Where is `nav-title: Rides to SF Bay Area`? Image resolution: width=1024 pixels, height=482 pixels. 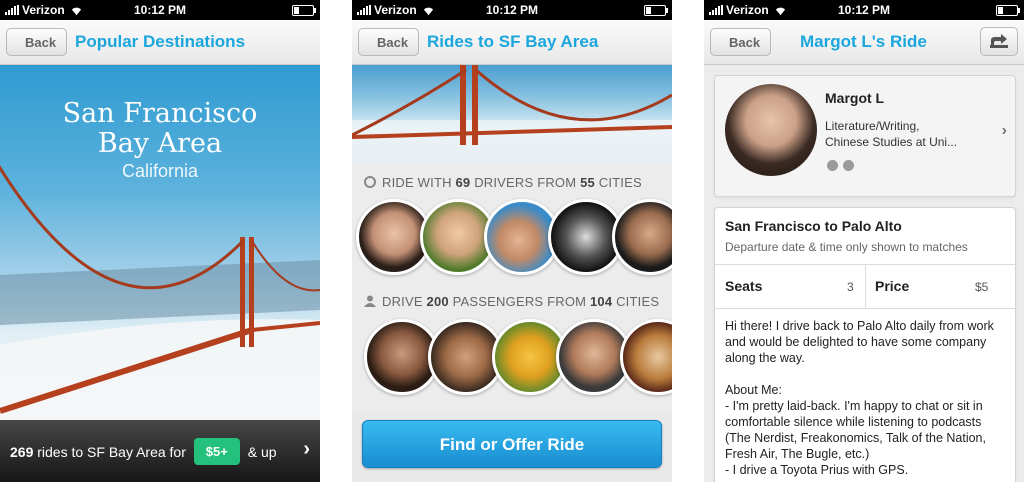 nav-title: Rides to SF Bay Area is located at coordinates (513, 41).